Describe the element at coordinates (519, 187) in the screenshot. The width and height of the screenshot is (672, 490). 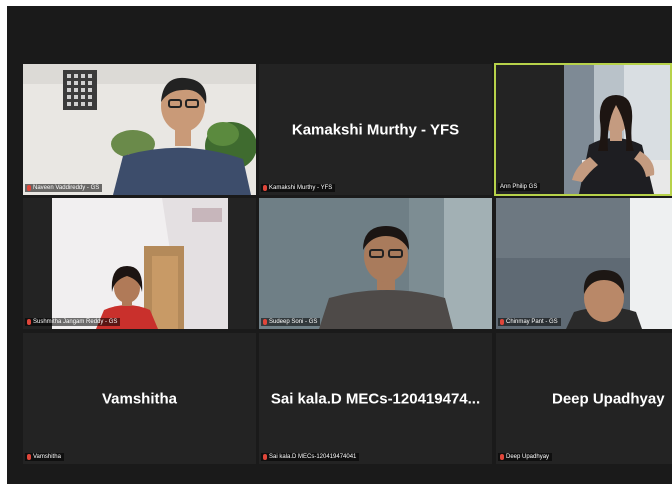
I see `participant-name-label: Ann Philip GS` at that location.